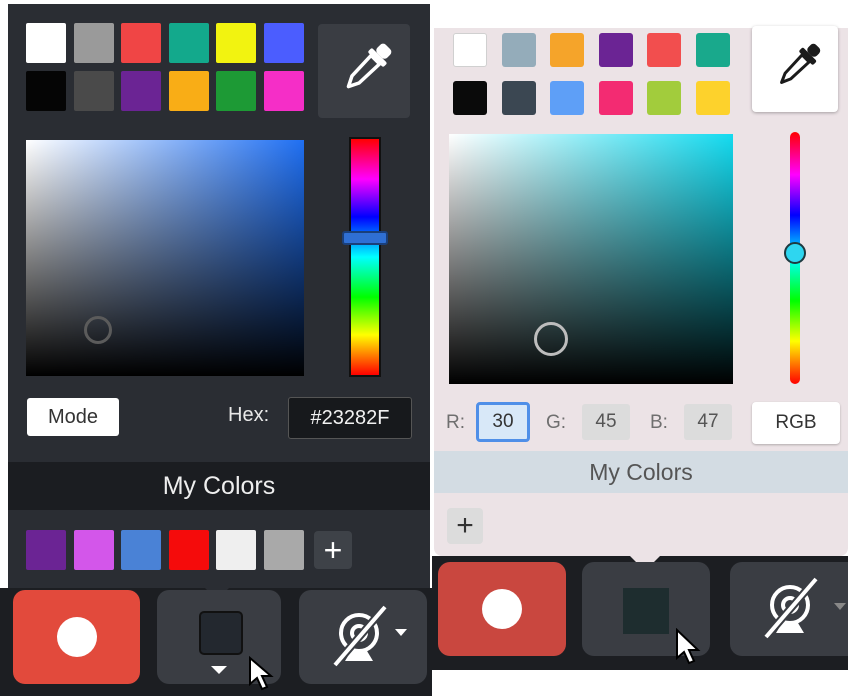  What do you see at coordinates (249, 415) in the screenshot?
I see `hex-label: Hex:` at bounding box center [249, 415].